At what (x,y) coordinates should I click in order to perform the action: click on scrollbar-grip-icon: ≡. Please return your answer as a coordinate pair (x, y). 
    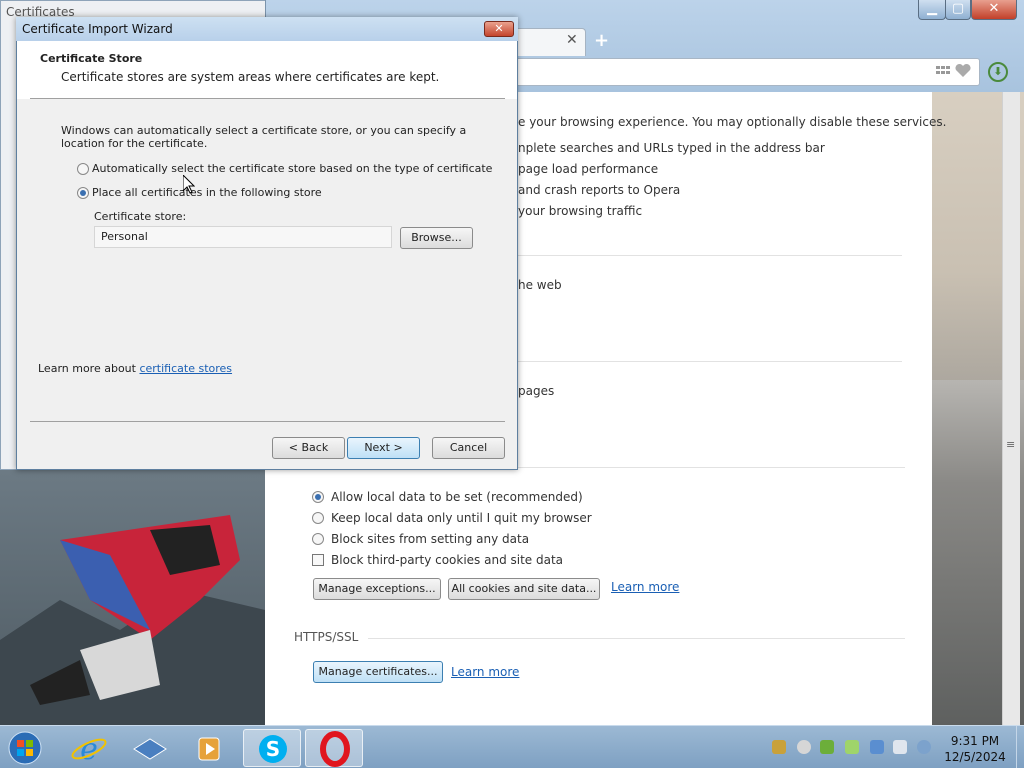
    Looking at the image, I should click on (1010, 444).